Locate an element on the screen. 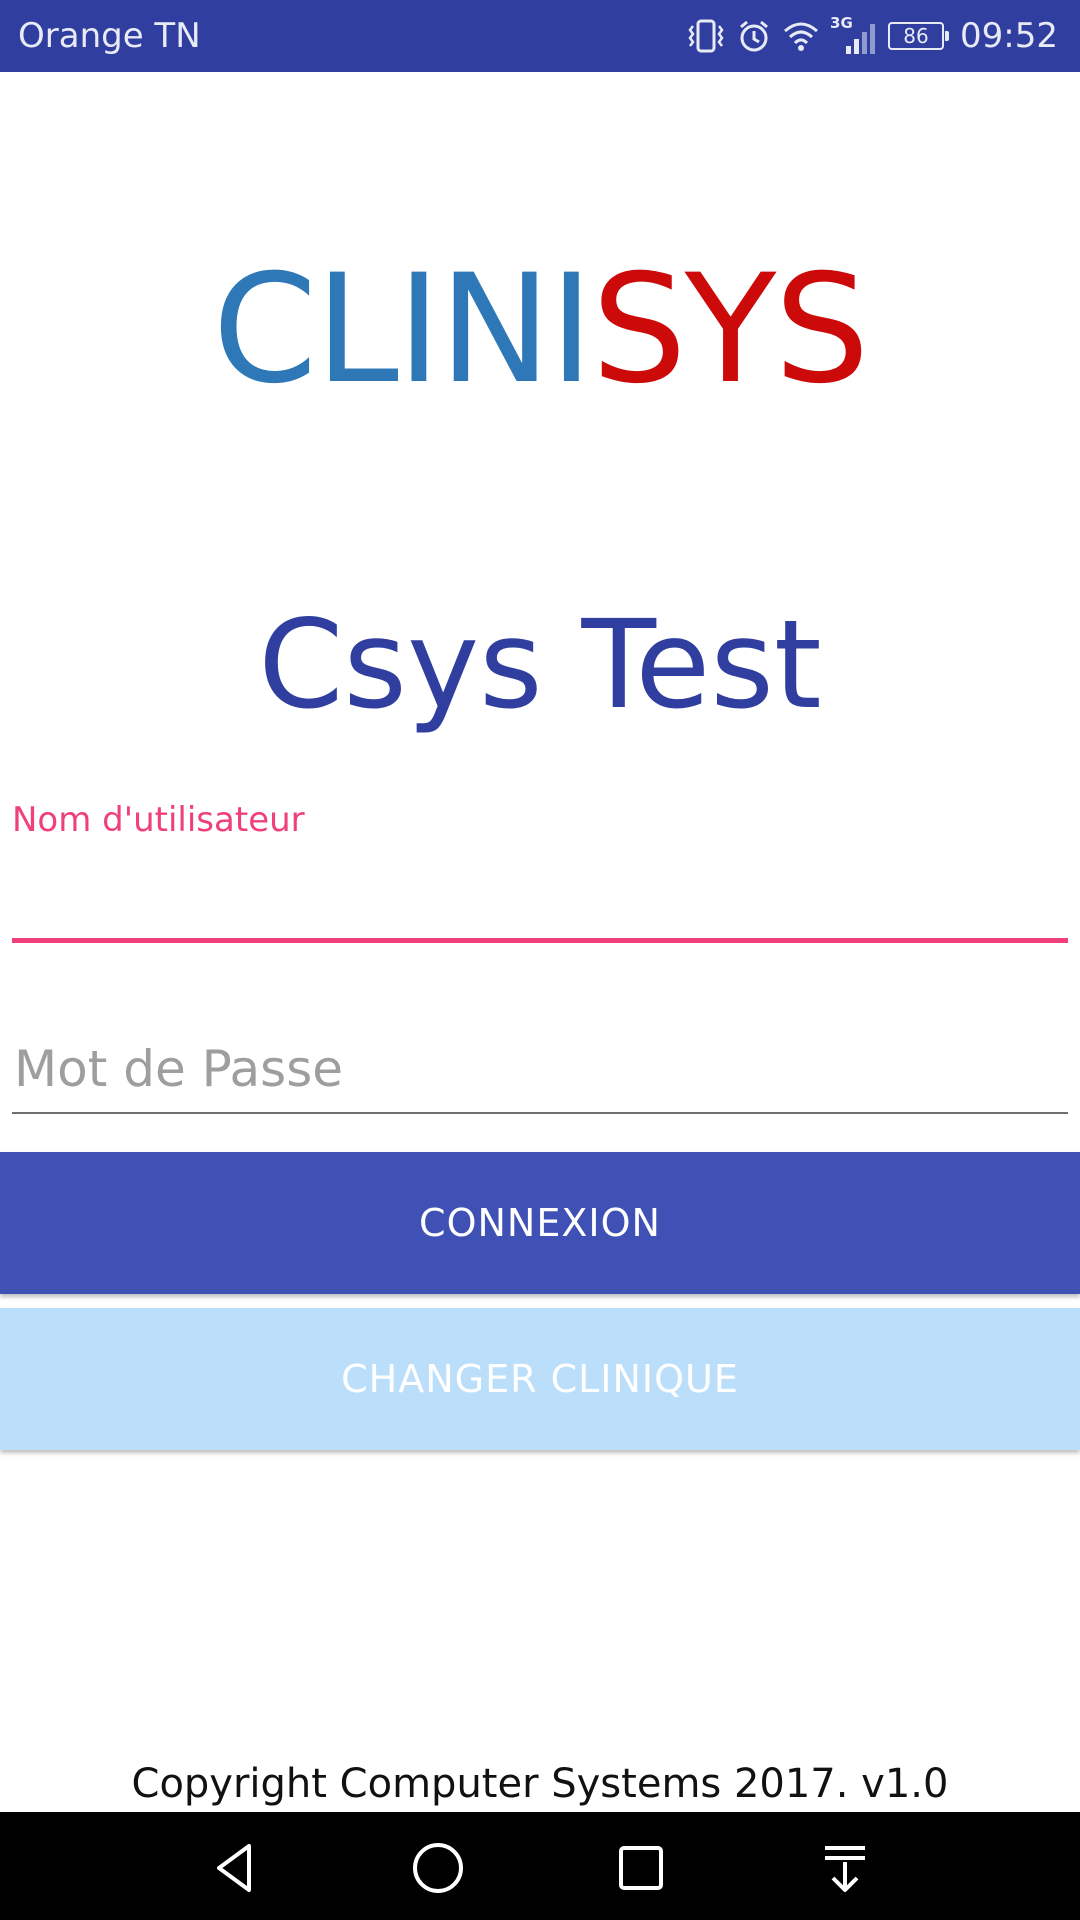  username-input is located at coordinates (542, 897).